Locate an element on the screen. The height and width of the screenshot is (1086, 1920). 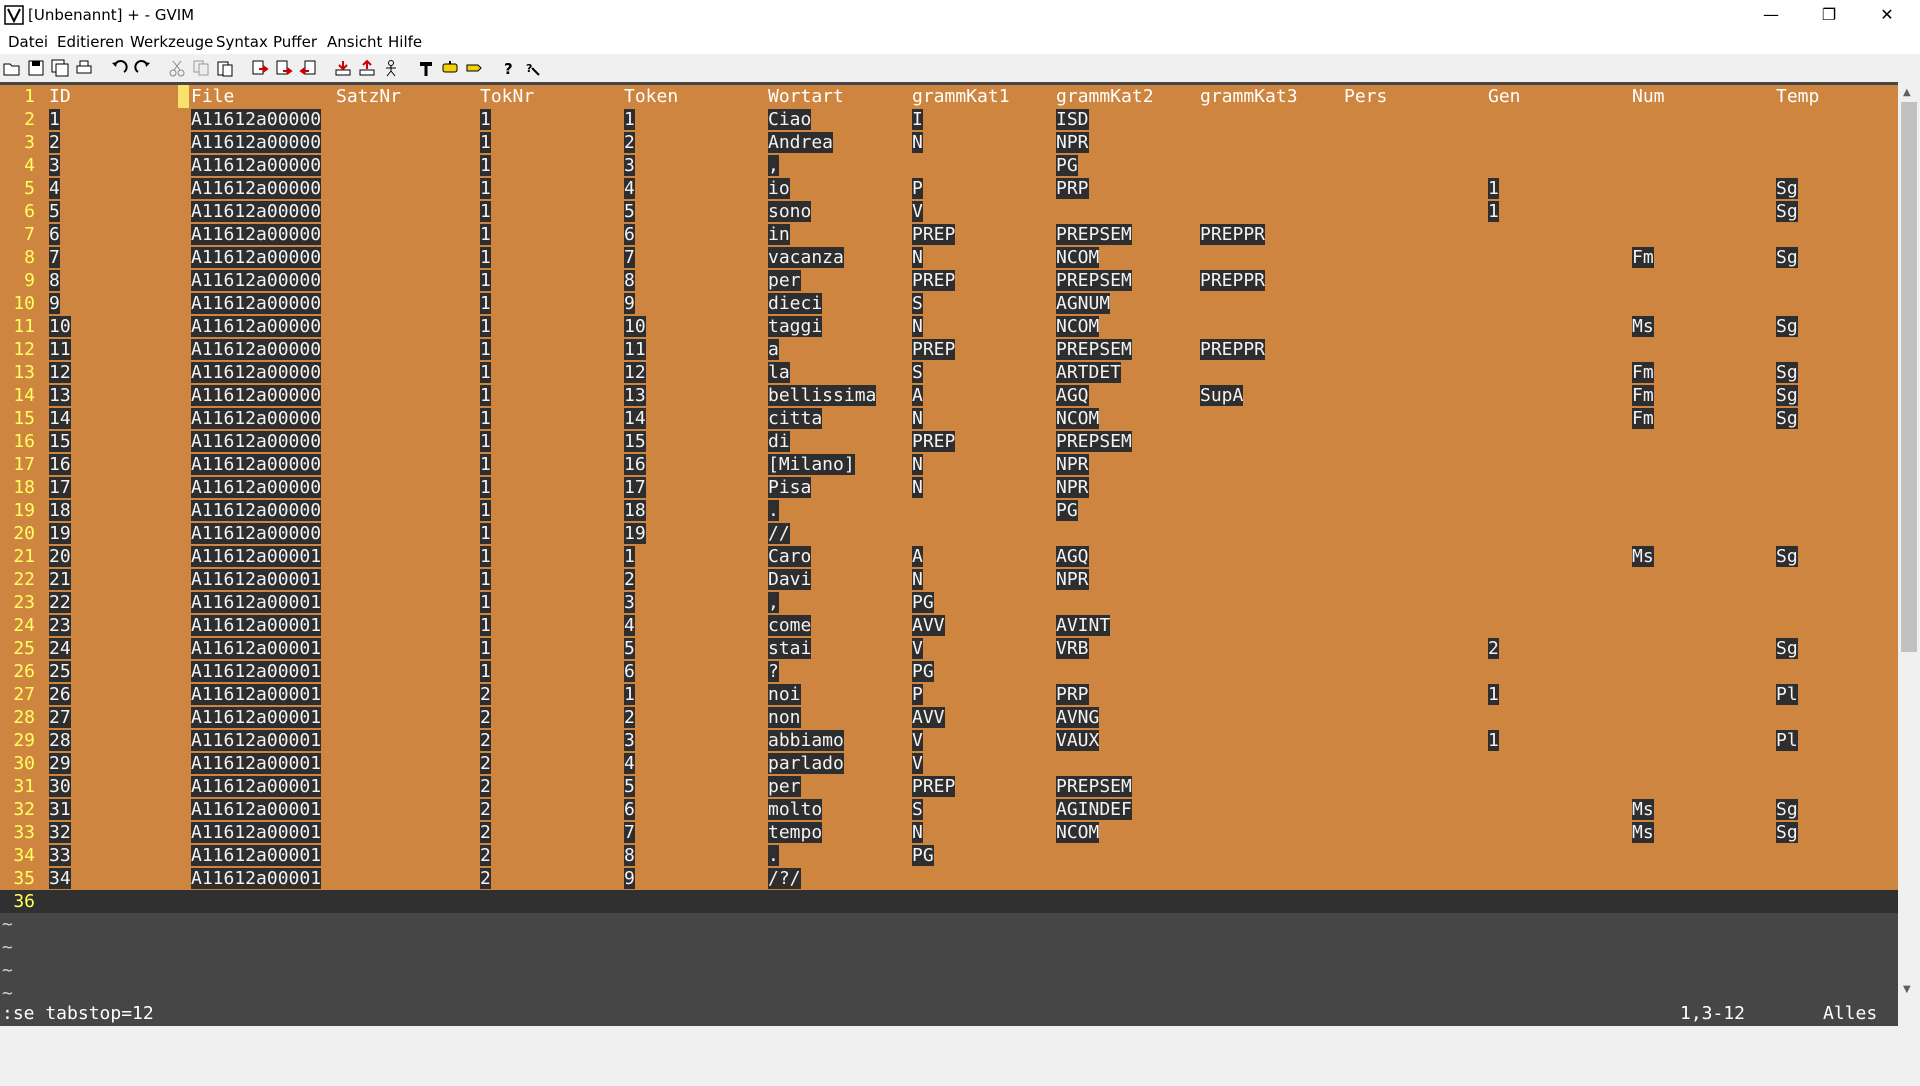
table-row: 15 14 A11612a00000 1 14 citta N NCOM Fm Sg is located at coordinates (949, 418).